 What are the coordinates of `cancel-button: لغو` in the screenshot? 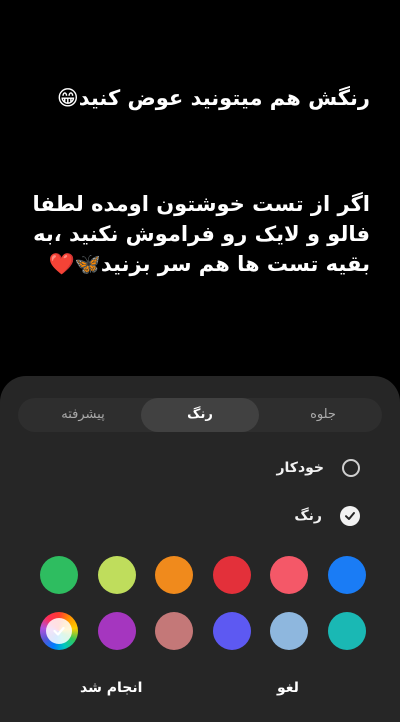 It's located at (288, 688).